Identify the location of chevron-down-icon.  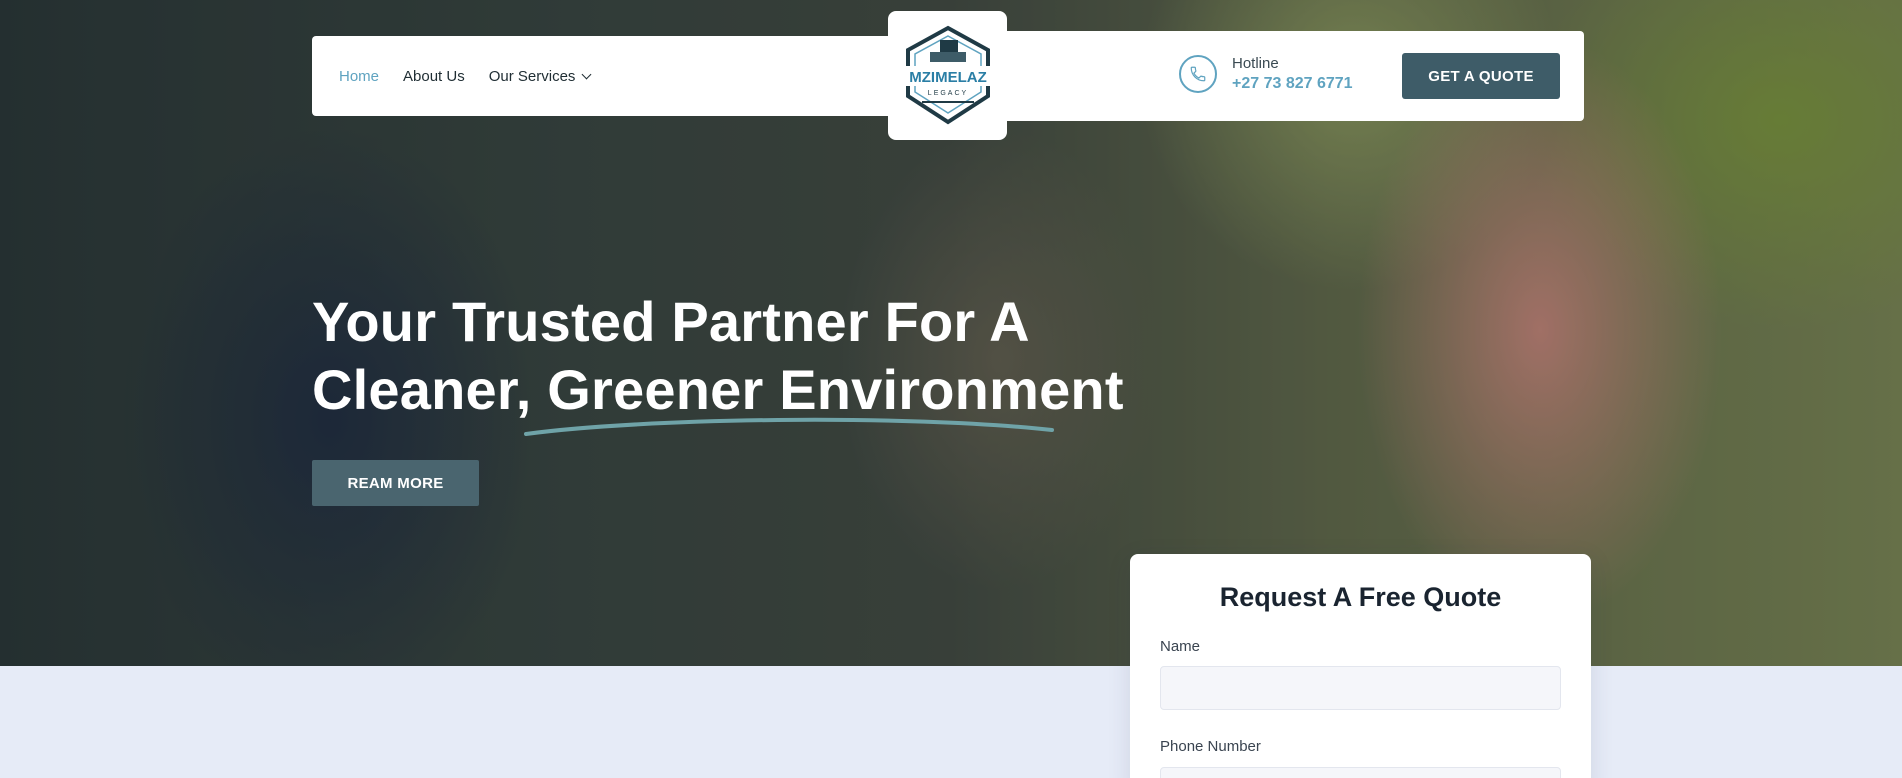
(586, 74).